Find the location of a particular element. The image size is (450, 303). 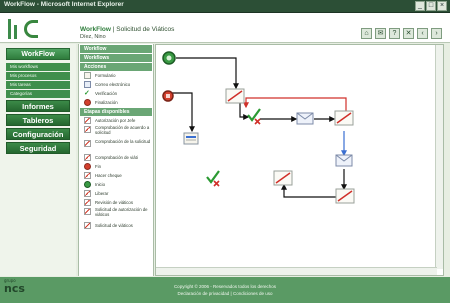

node-verificacion is located at coordinates (254, 116).